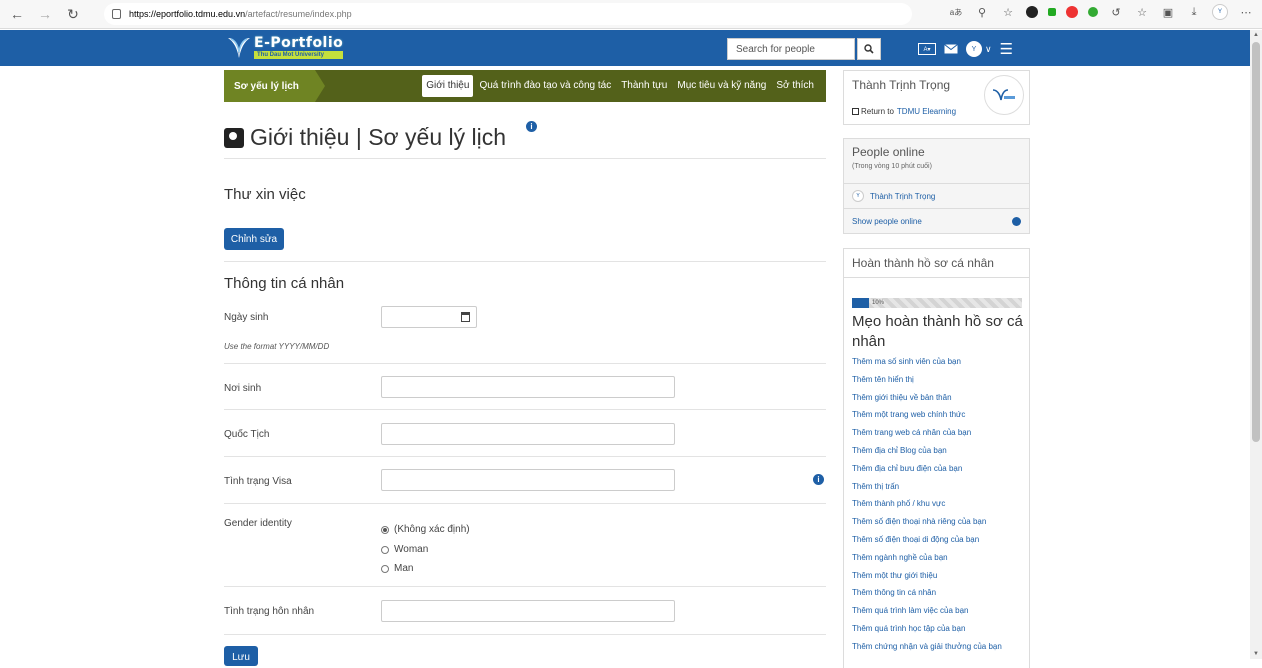 This screenshot has height=668, width=1262. Describe the element at coordinates (1142, 12) in the screenshot. I see `favorites-icon: ☆` at that location.